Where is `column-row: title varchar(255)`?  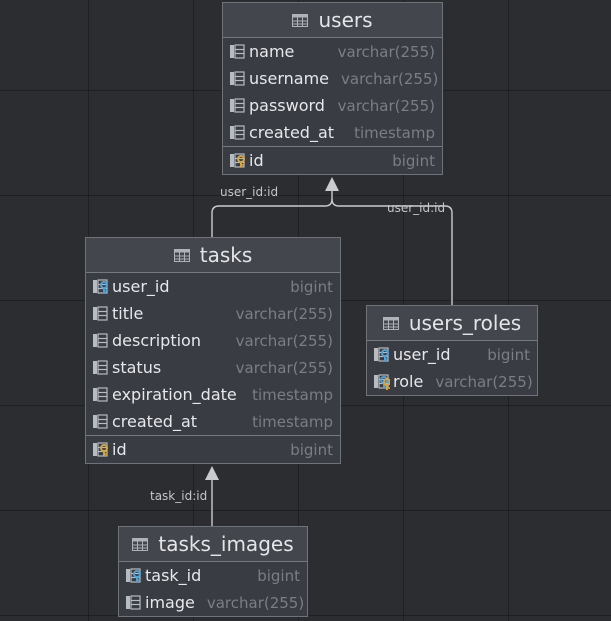 column-row: title varchar(255) is located at coordinates (213, 313).